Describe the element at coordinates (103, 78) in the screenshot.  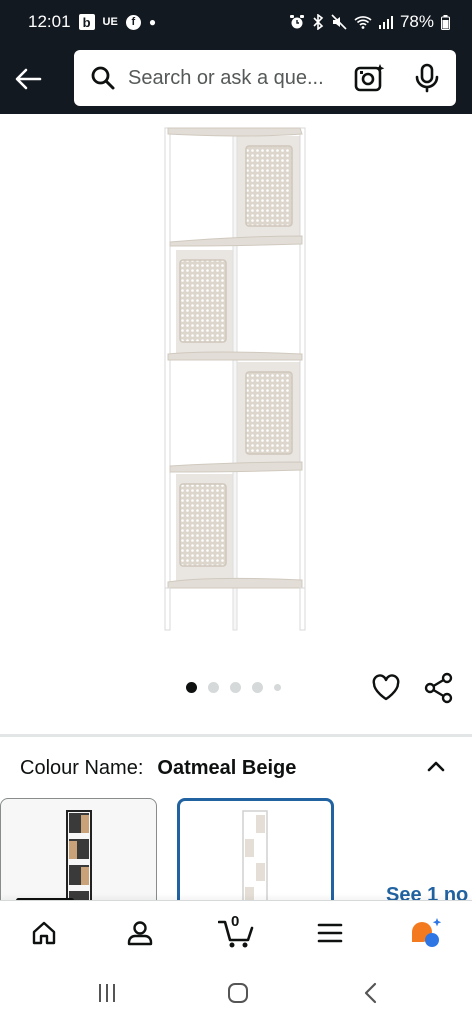
I see `search-icon` at that location.